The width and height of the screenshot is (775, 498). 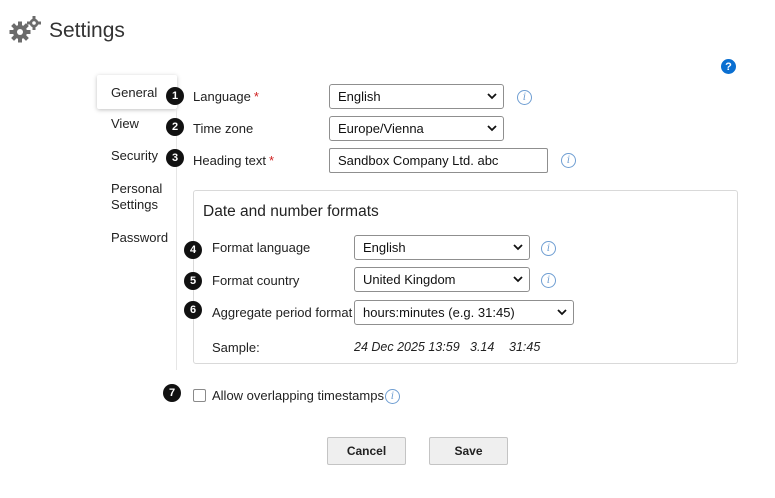 I want to click on page-title: Settings, so click(x=87, y=30).